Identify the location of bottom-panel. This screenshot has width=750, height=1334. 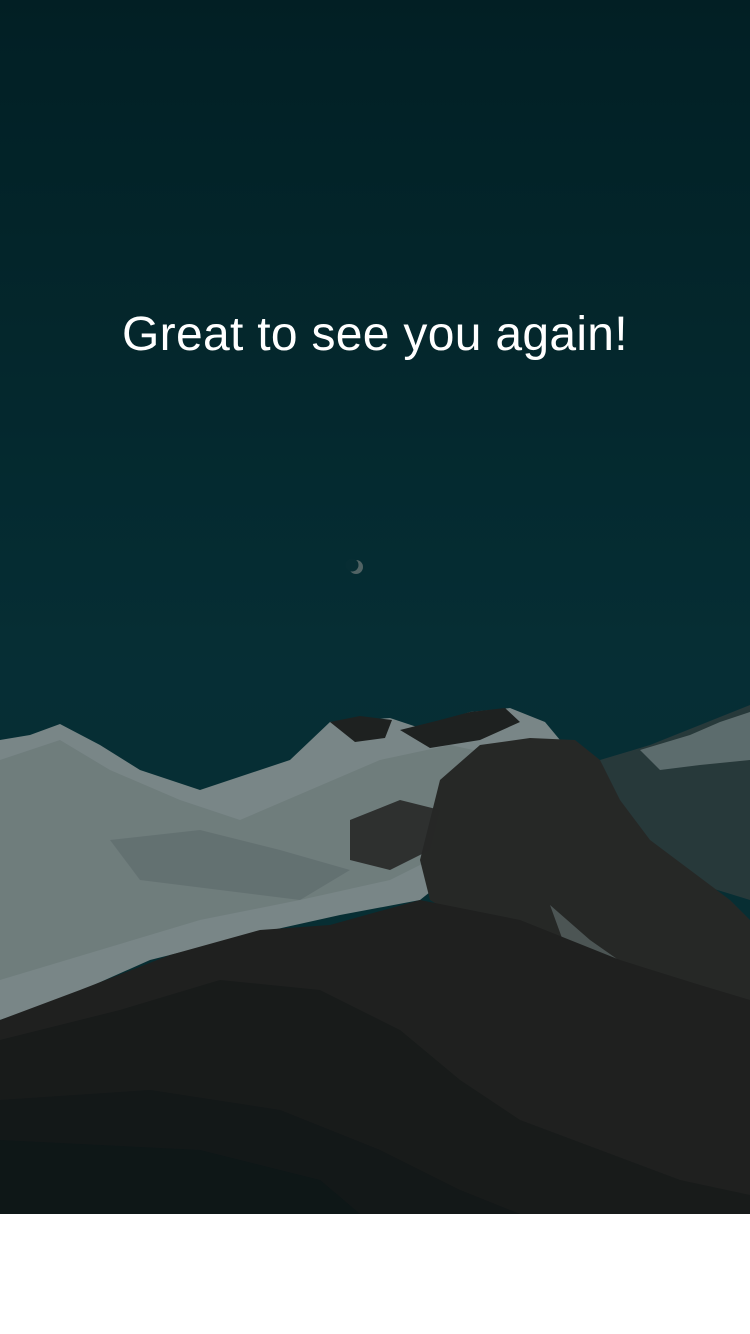
(375, 1274).